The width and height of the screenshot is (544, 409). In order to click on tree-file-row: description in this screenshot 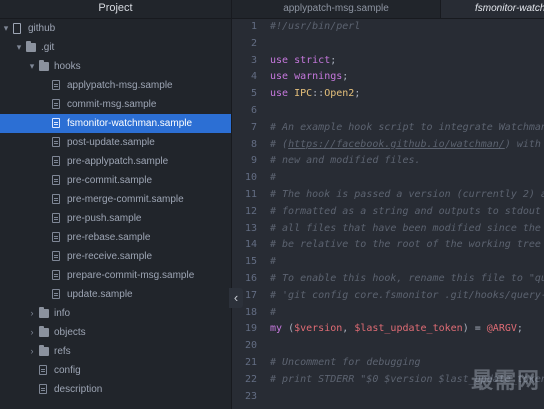, I will do `click(115, 389)`.